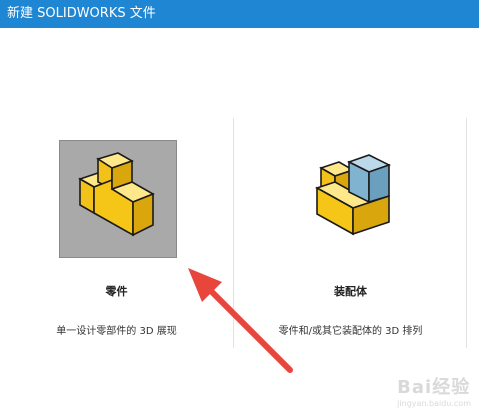 This screenshot has height=414, width=479. I want to click on assembly-template-tile, so click(350, 199).